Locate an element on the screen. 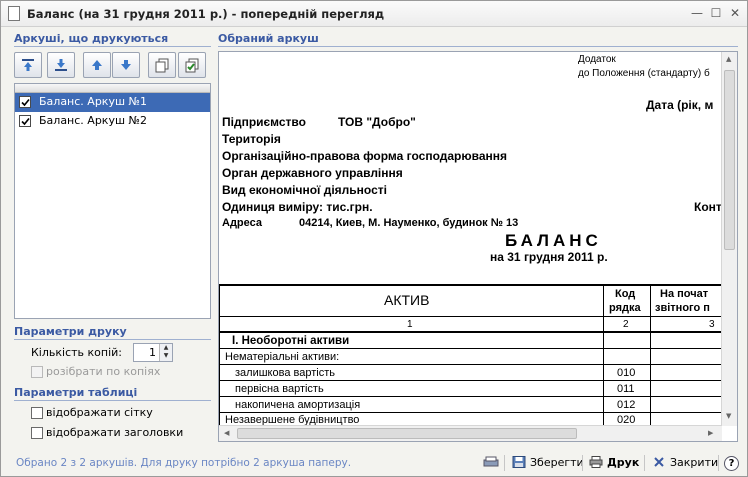  horizontal-scroll-thumb is located at coordinates (407, 433).